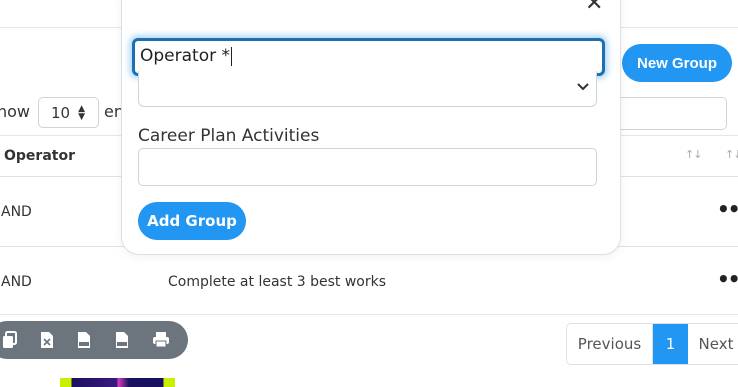 This screenshot has width=738, height=387. What do you see at coordinates (229, 136) in the screenshot?
I see `career-plan-activities-label: Career Plan Activities` at bounding box center [229, 136].